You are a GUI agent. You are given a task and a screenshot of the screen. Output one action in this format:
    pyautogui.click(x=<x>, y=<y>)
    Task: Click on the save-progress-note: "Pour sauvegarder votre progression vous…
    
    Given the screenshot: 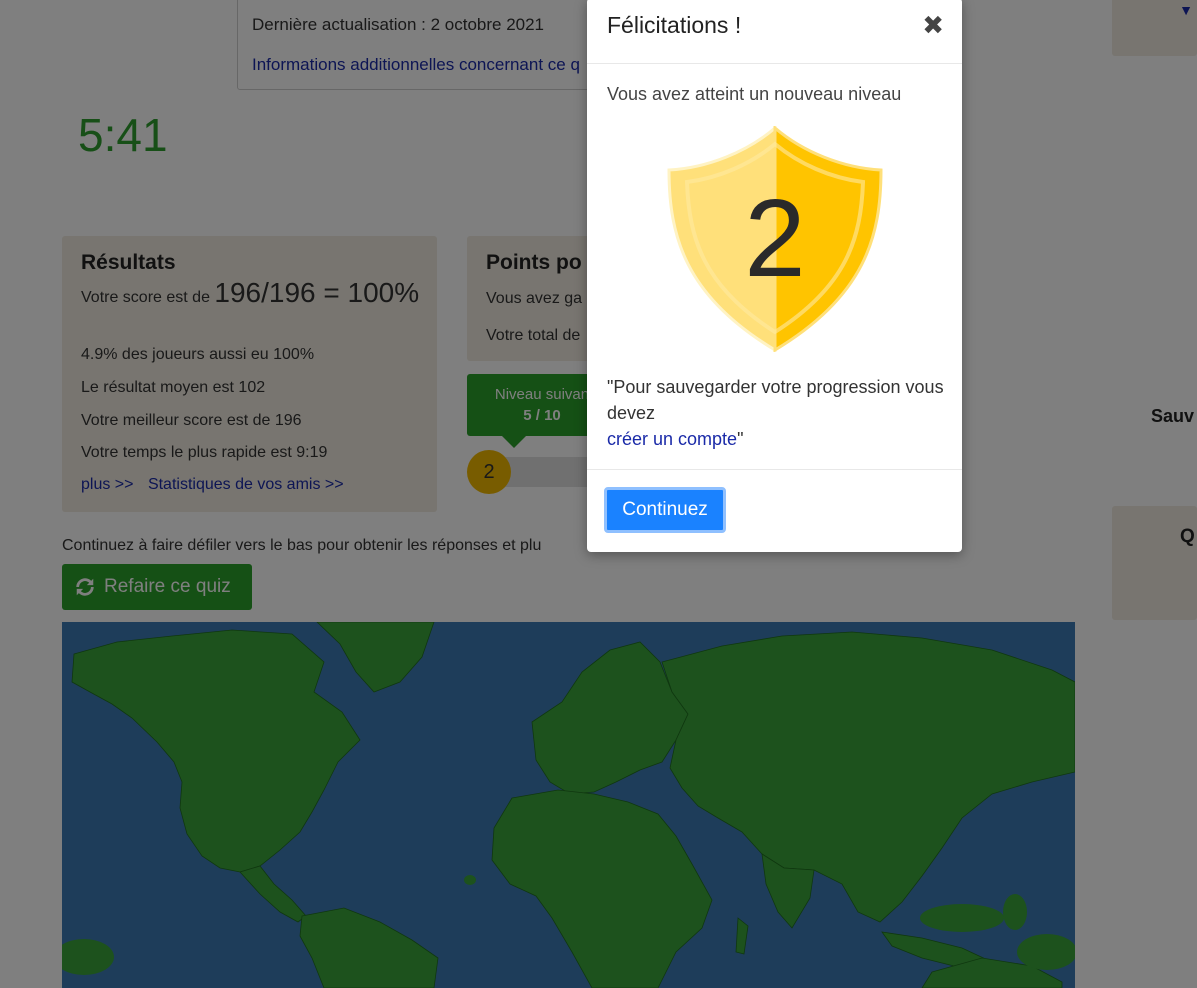 What is the action you would take?
    pyautogui.click(x=777, y=413)
    